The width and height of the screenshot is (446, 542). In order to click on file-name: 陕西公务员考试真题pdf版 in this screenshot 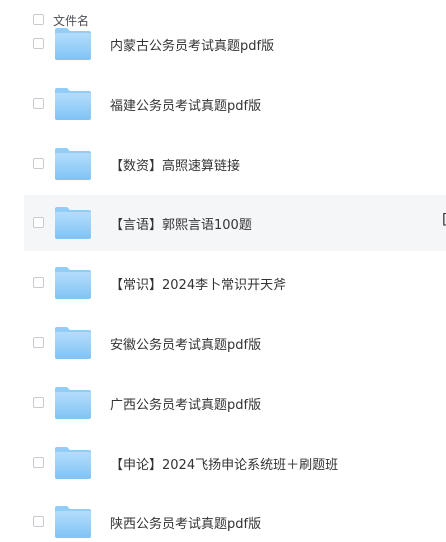, I will do `click(185, 522)`.